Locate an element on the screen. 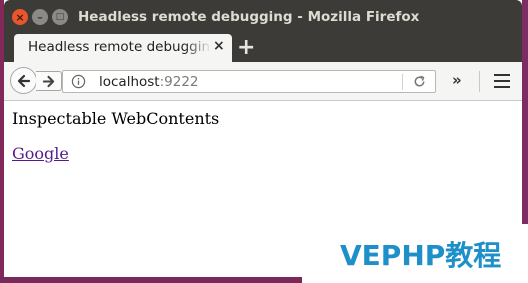 Image resolution: width=528 pixels, height=283 pixels. url-bar: localhost:9222 is located at coordinates (249, 81).